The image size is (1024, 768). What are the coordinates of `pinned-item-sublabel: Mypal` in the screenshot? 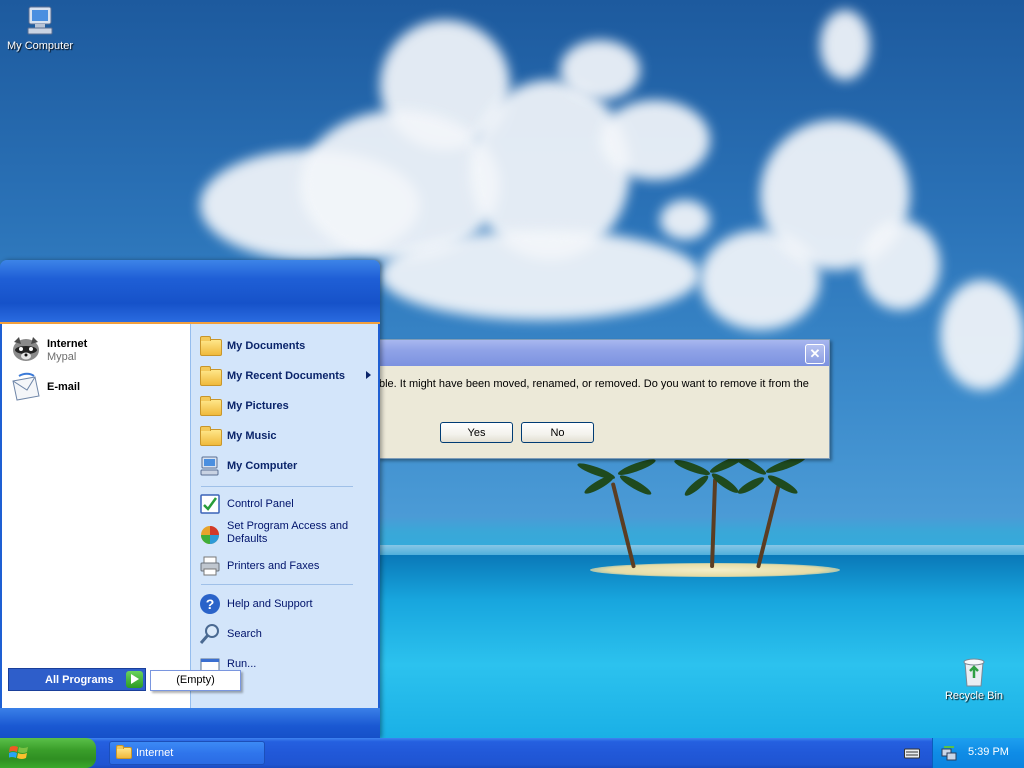 It's located at (62, 357).